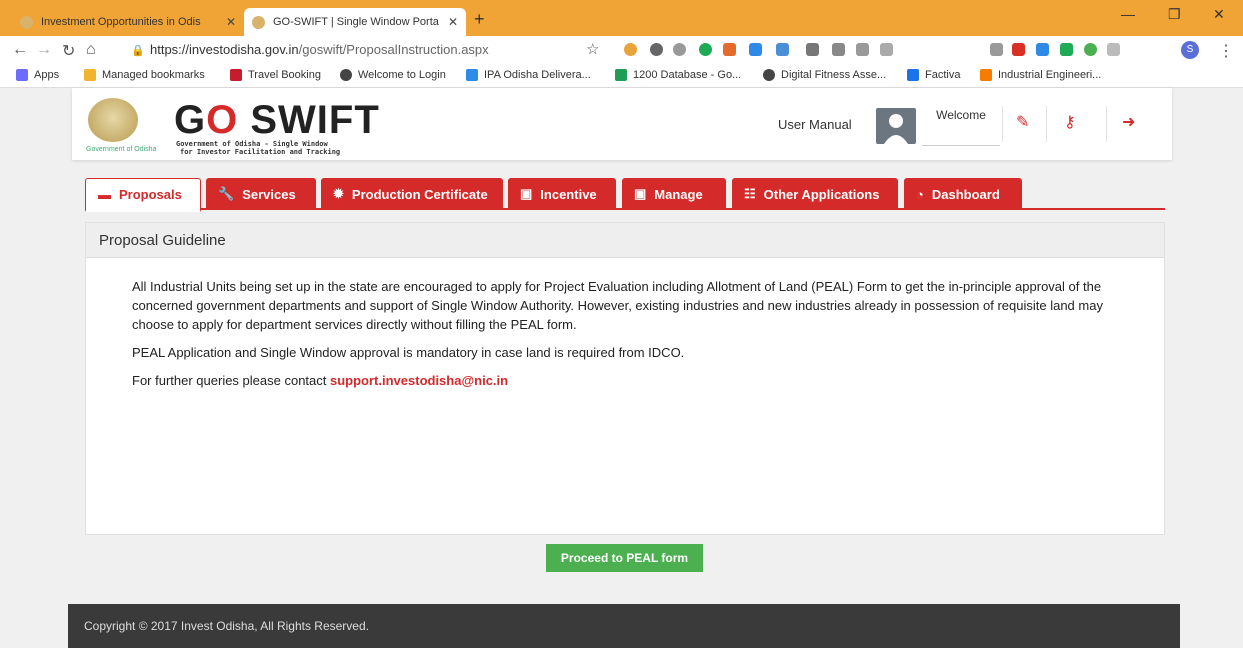  What do you see at coordinates (479, 19) in the screenshot?
I see `new-tab-button: +` at bounding box center [479, 19].